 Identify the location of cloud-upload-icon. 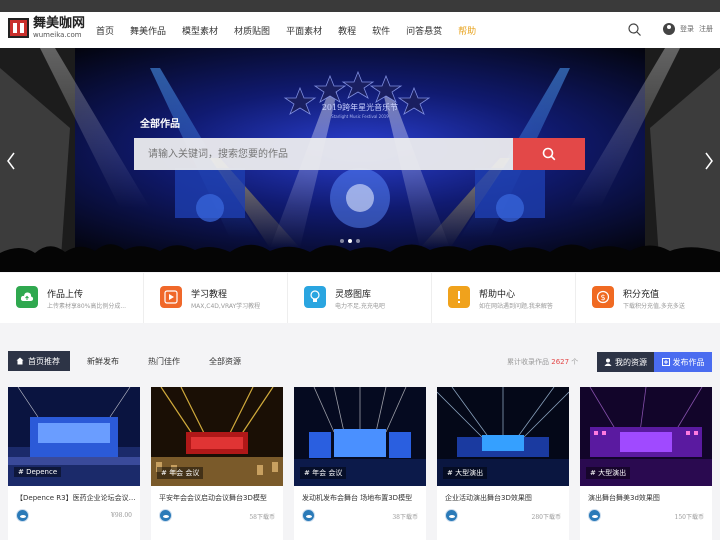
(27, 297).